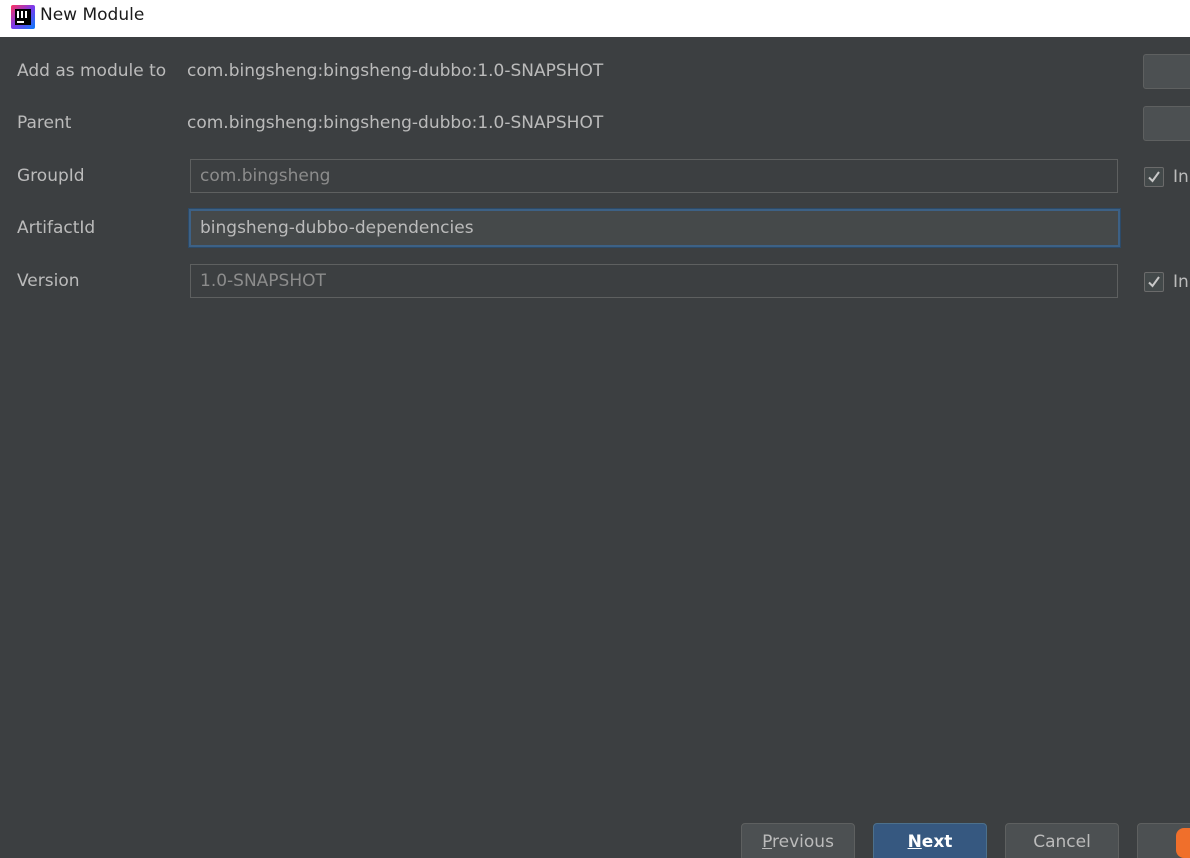 The width and height of the screenshot is (1190, 858). What do you see at coordinates (44, 123) in the screenshot?
I see `parent-label: Parent` at bounding box center [44, 123].